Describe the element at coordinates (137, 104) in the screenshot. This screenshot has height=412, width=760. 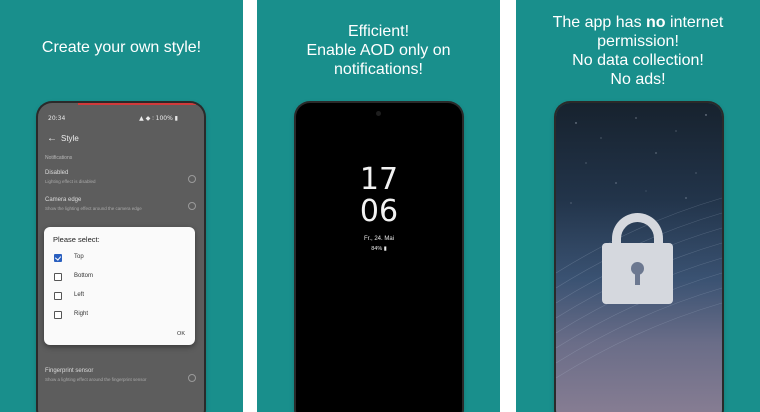
I see `edge-lighting-line` at that location.